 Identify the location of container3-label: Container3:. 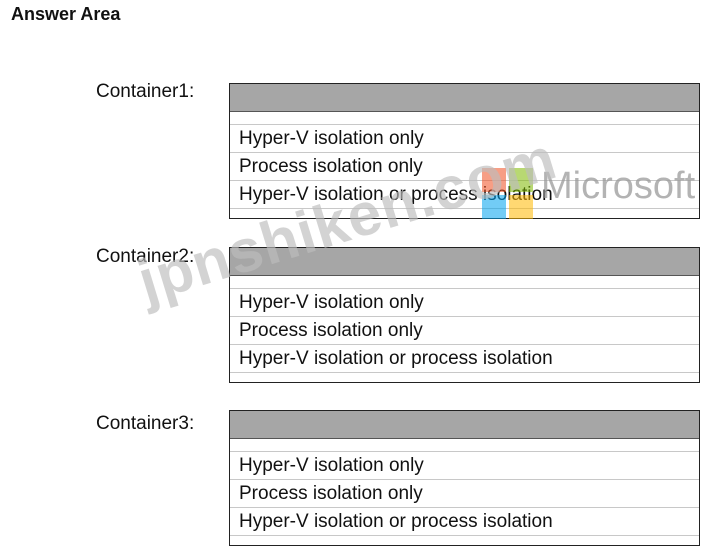
(145, 423).